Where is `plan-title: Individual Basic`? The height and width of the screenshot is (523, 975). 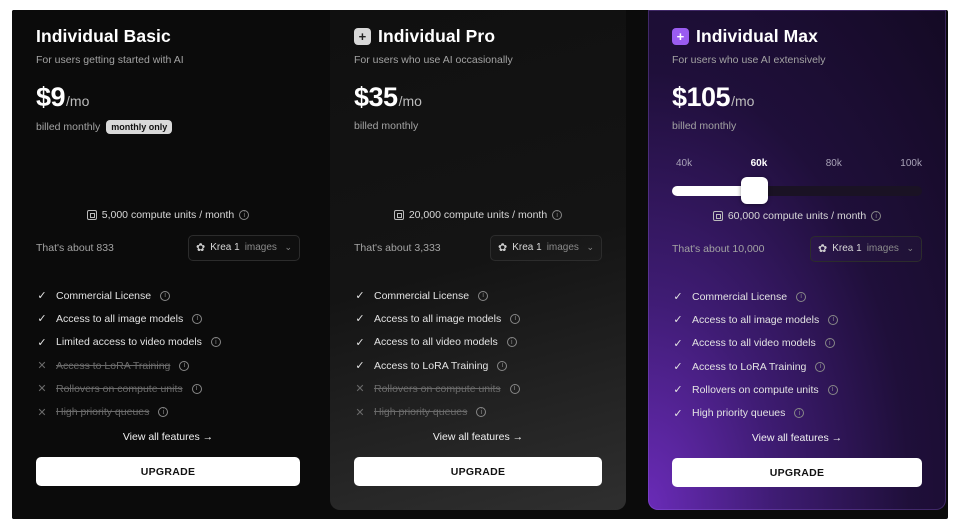 plan-title: Individual Basic is located at coordinates (103, 36).